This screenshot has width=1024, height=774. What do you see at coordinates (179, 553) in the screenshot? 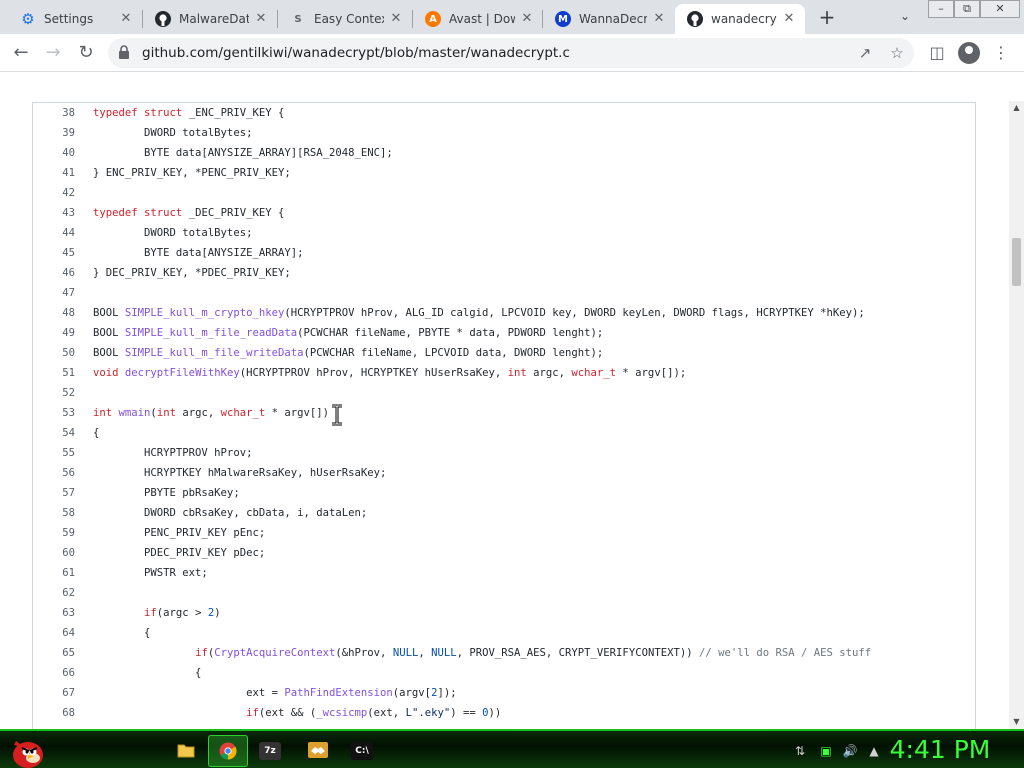
I see `code-text: PDEC_PRIV_KEY pDec;` at bounding box center [179, 553].